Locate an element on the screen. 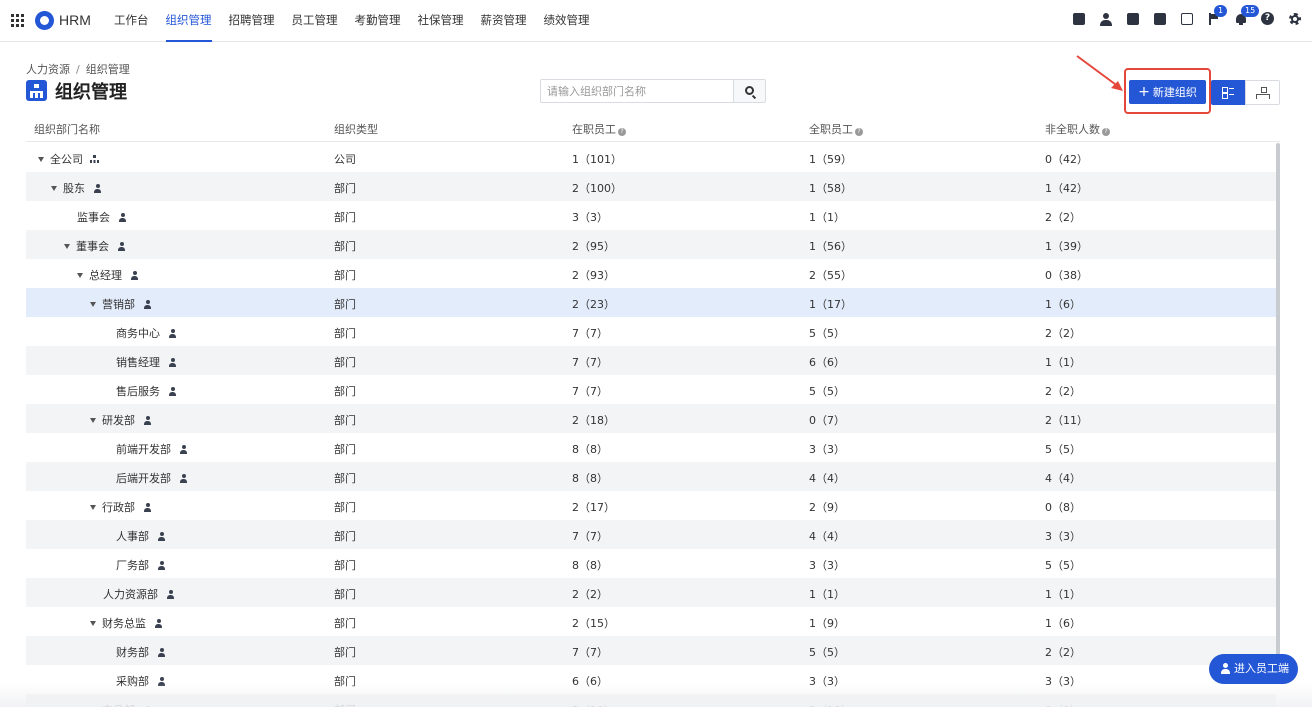  document-icon is located at coordinates (1133, 19).